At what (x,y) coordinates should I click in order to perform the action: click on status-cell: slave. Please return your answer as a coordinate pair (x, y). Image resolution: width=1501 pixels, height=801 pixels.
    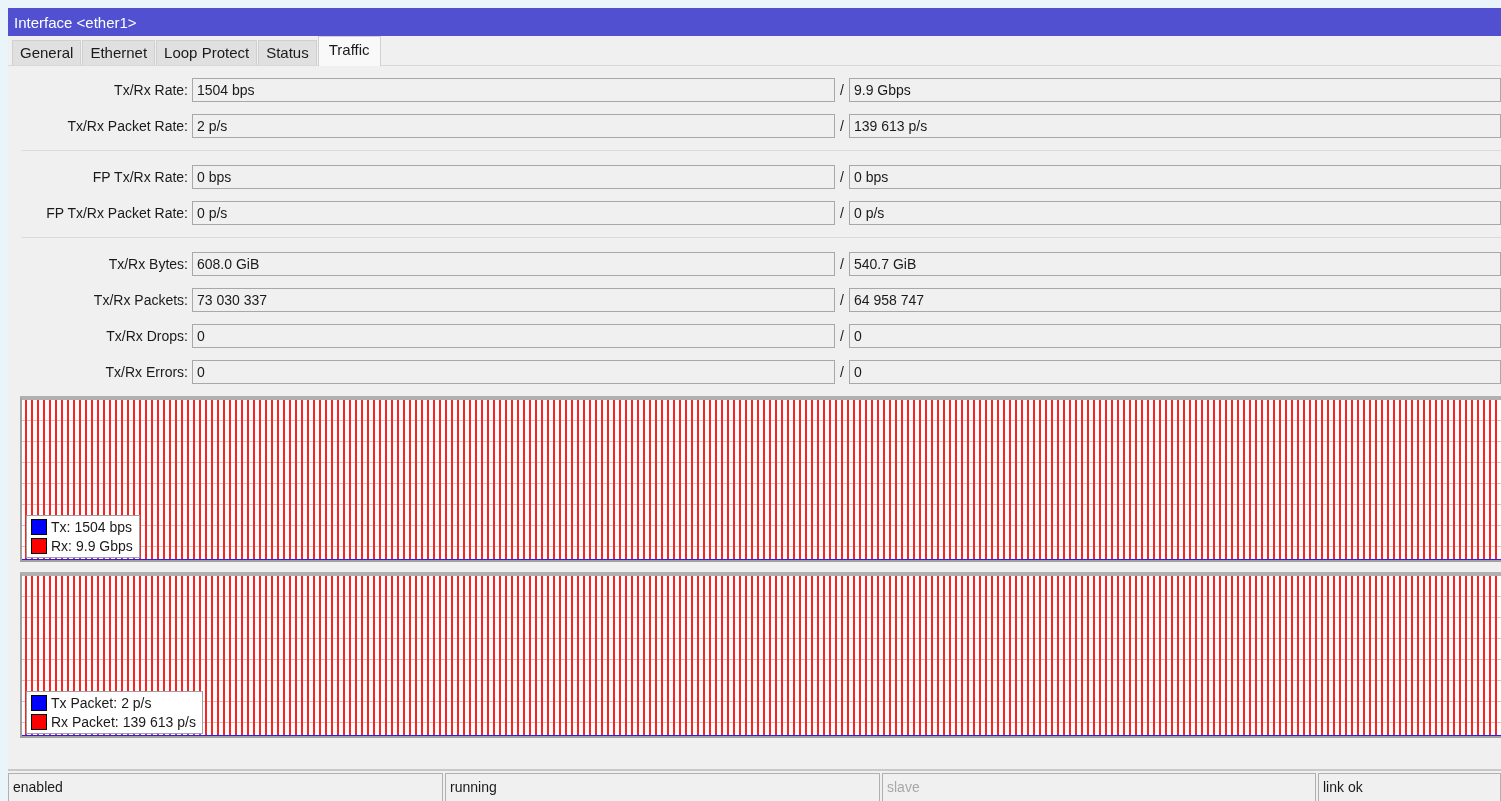
    Looking at the image, I should click on (1099, 787).